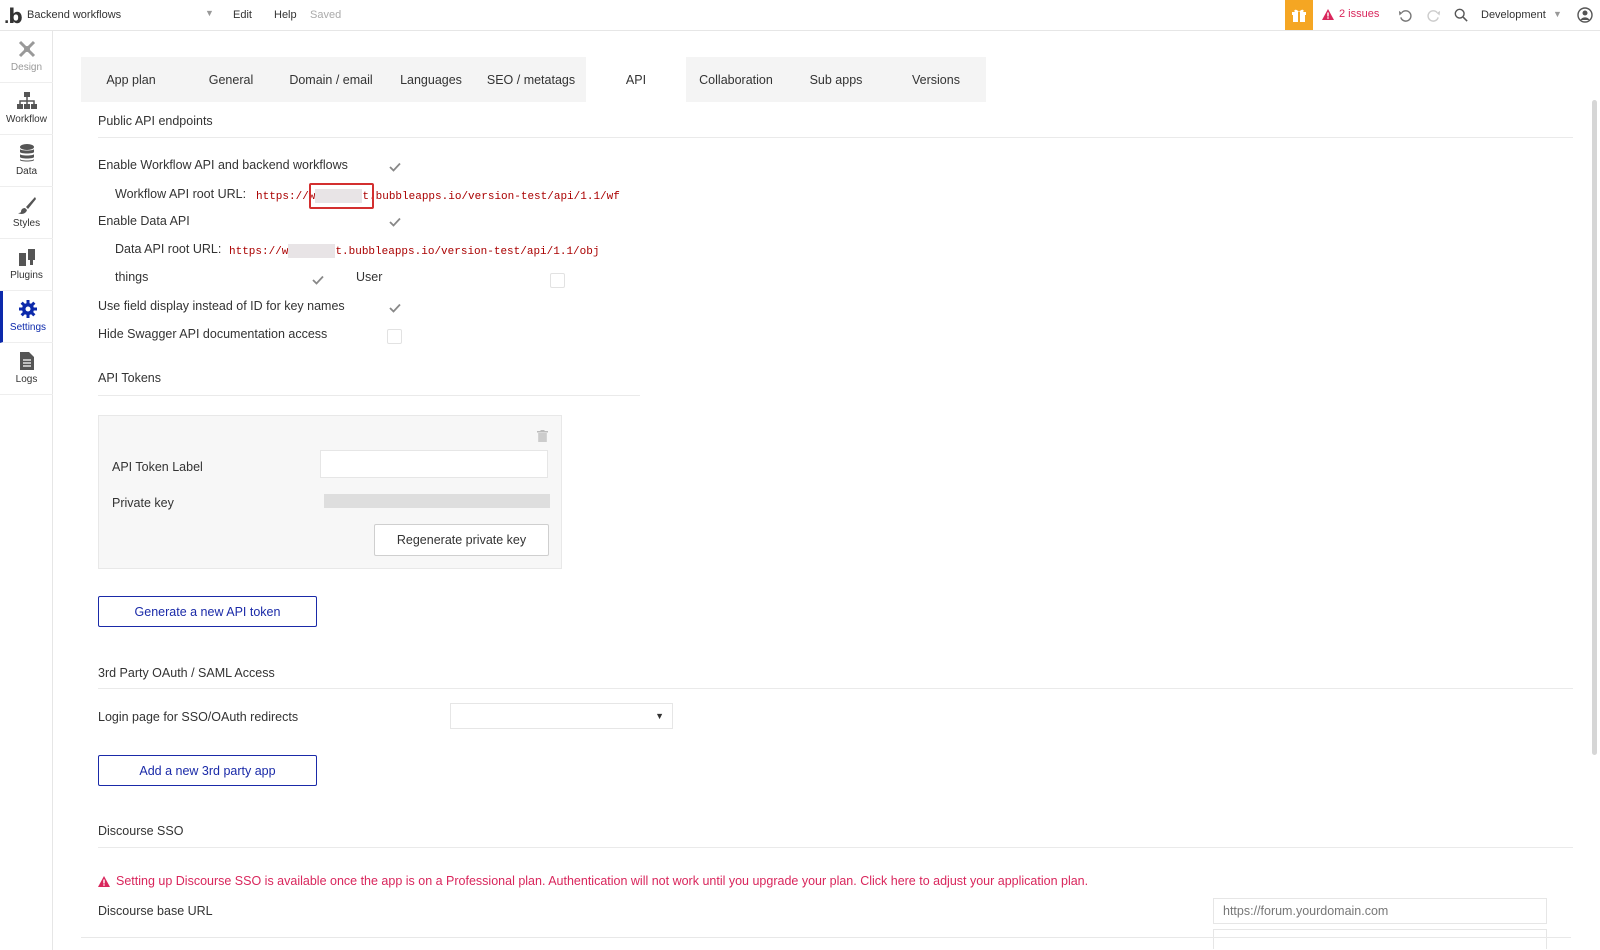 This screenshot has height=950, width=1600. I want to click on page-selector: Backend workflows, so click(74, 15).